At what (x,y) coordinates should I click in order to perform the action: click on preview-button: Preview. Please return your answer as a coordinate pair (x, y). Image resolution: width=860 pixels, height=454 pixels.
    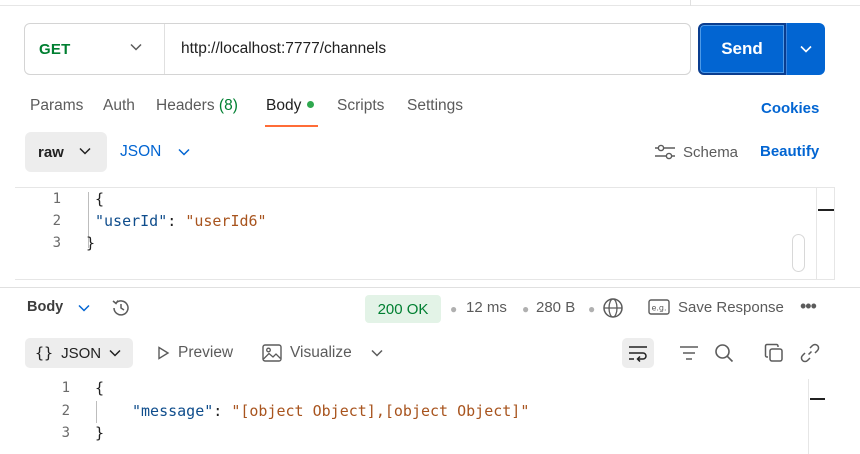
    Looking at the image, I should click on (194, 353).